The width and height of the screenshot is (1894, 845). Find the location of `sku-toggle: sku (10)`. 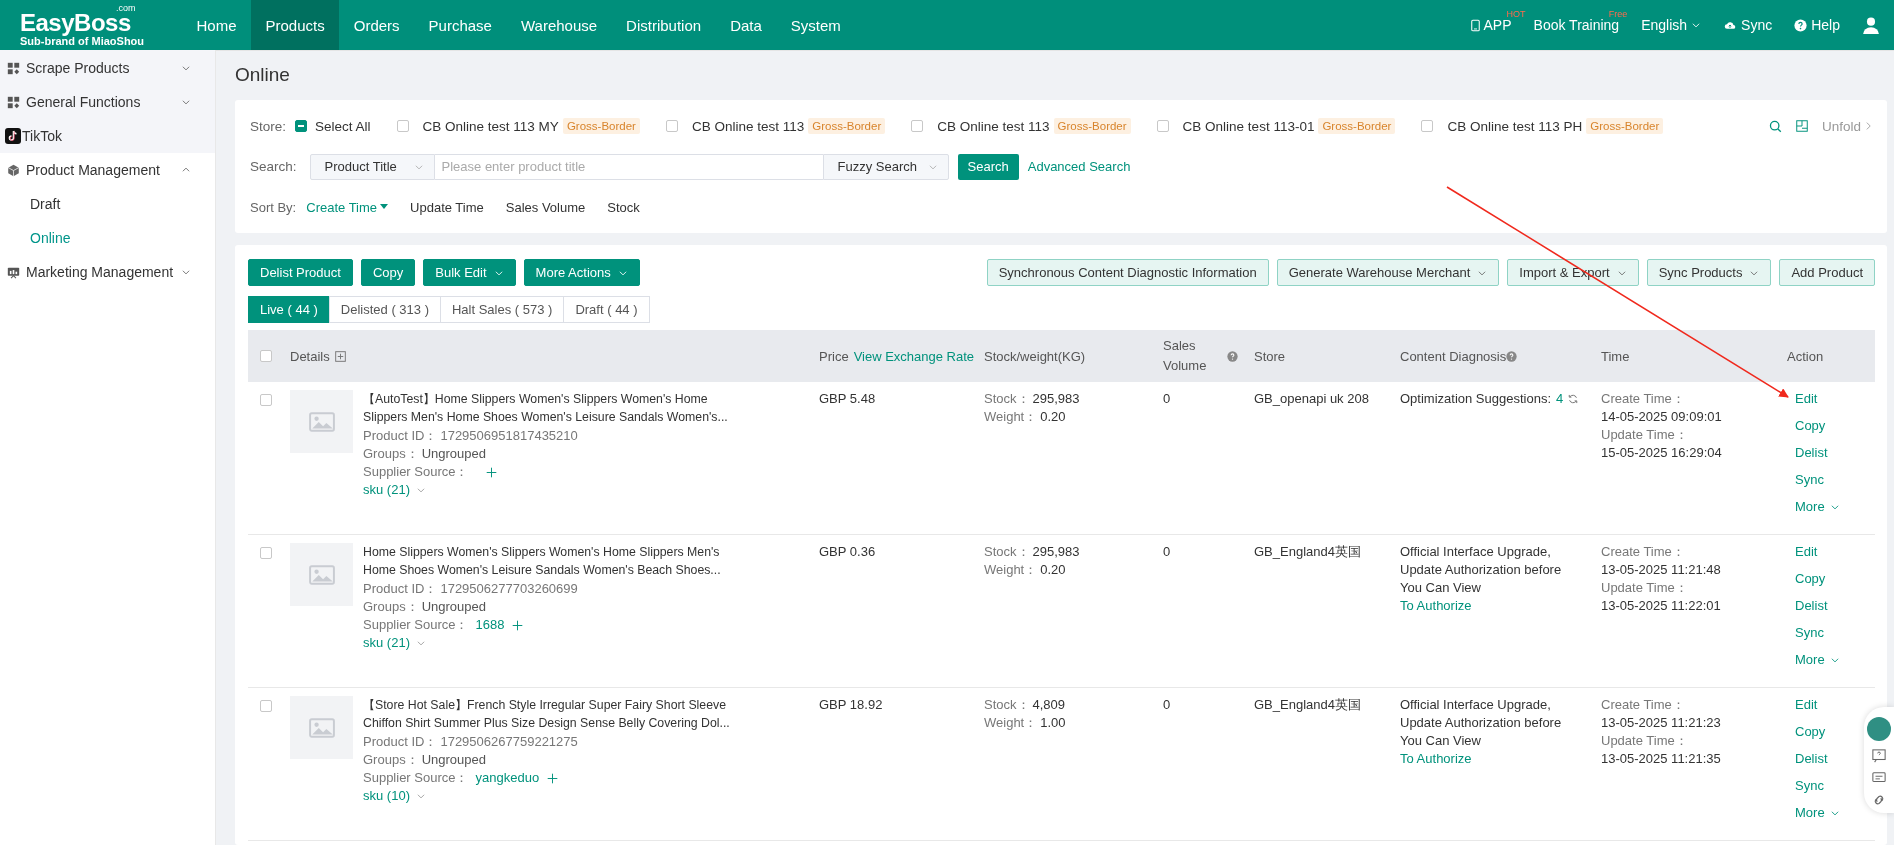

sku-toggle: sku (10) is located at coordinates (386, 796).